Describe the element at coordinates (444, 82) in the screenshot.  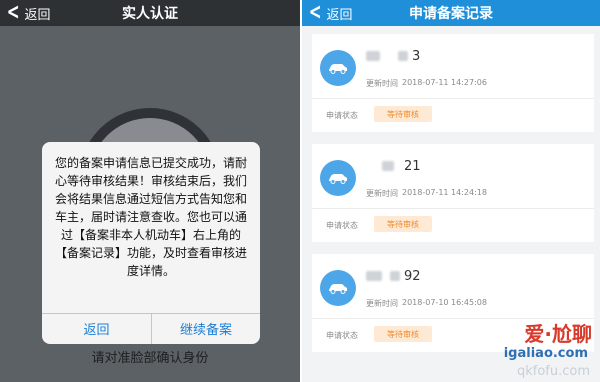
I see `update-time: 2018-07-11 14:27:06` at that location.